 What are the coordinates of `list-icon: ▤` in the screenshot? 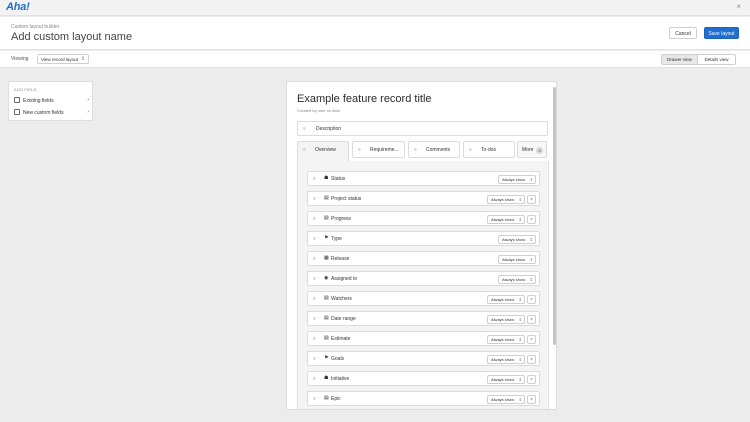 It's located at (326, 198).